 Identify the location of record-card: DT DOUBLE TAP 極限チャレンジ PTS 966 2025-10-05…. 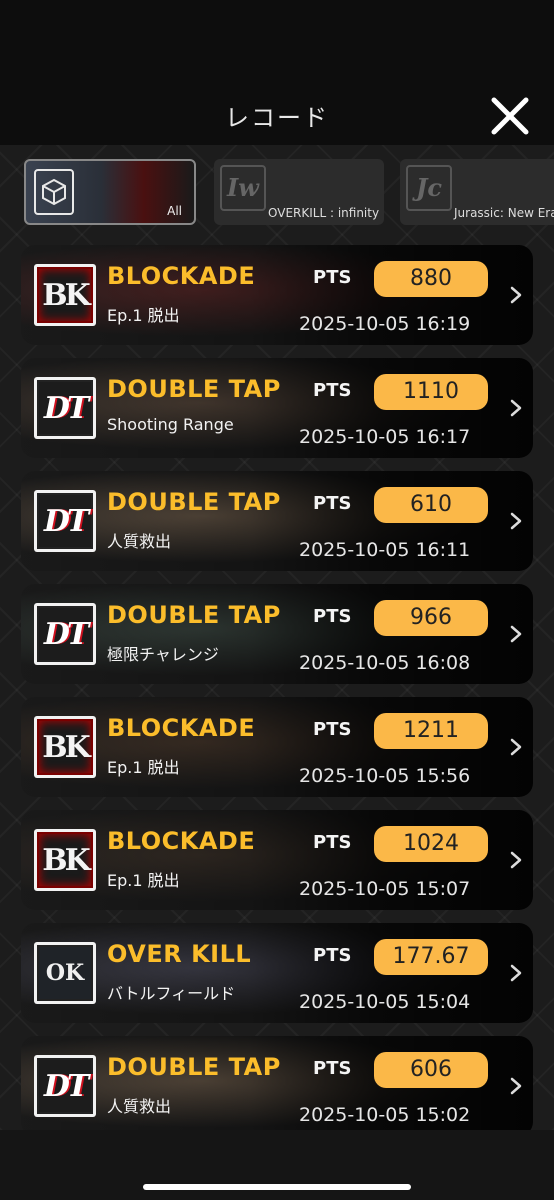
(277, 634).